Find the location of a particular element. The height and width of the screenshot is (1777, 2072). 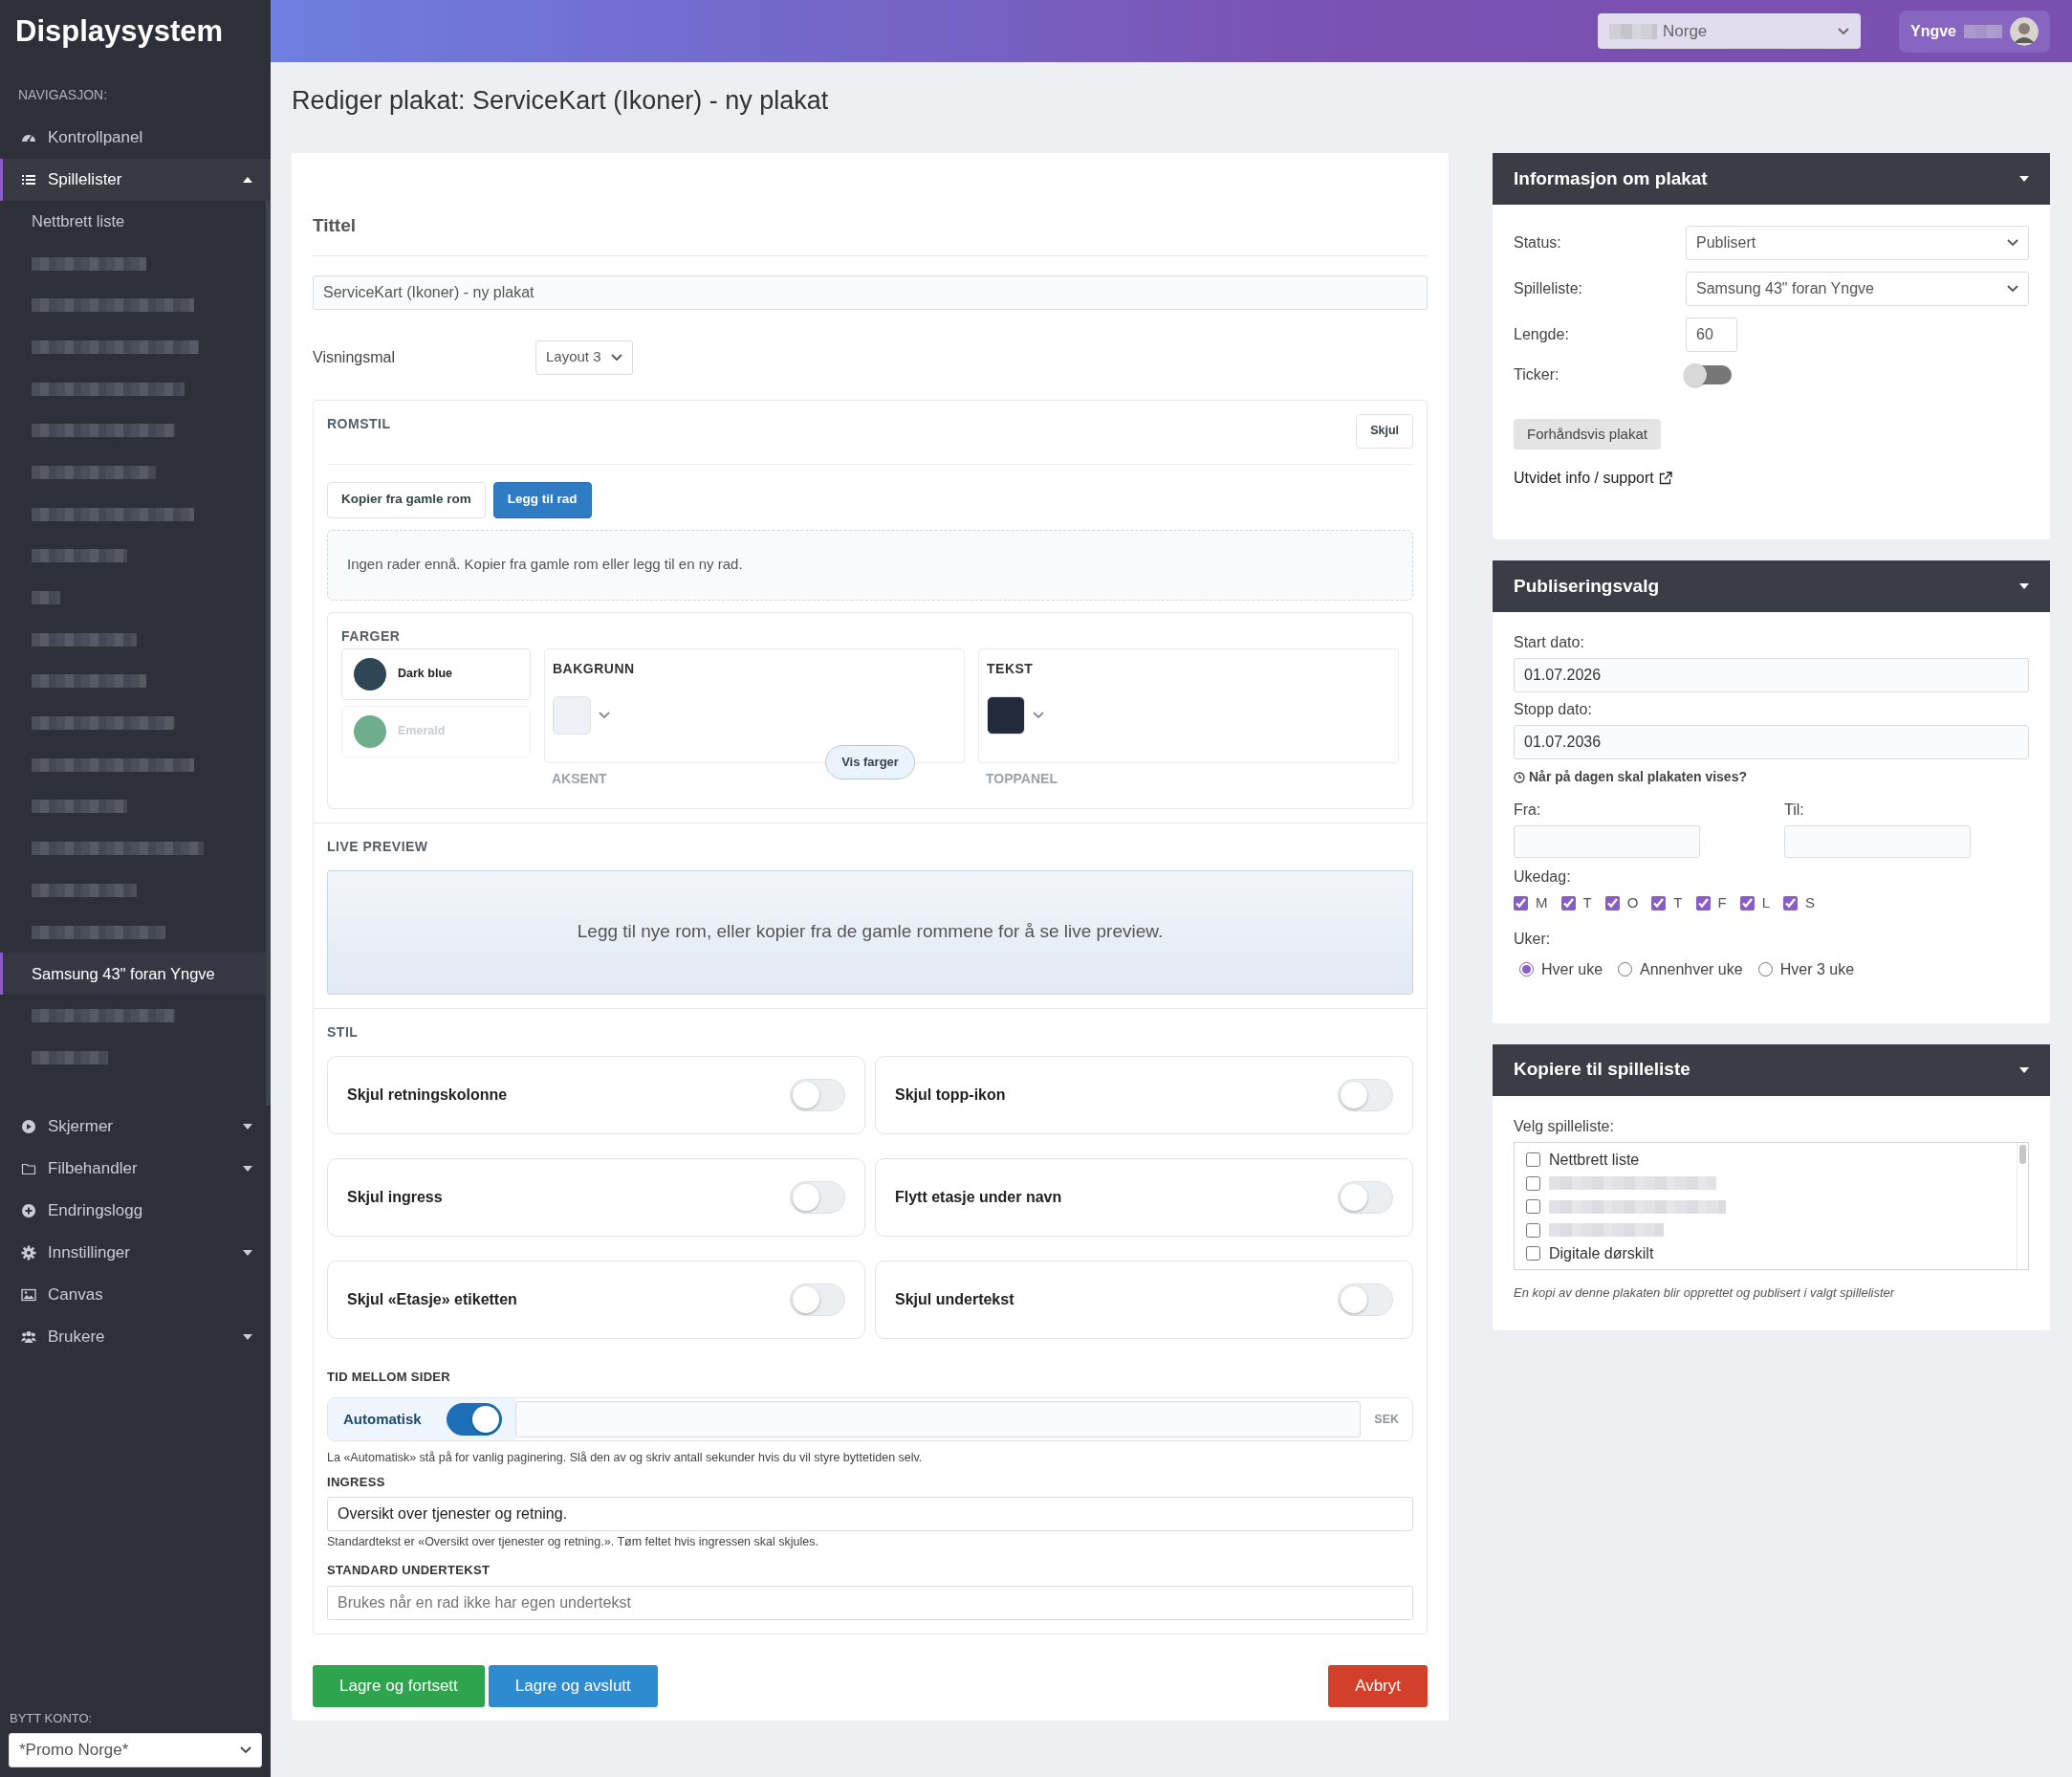

folder-icon is located at coordinates (28, 1168).